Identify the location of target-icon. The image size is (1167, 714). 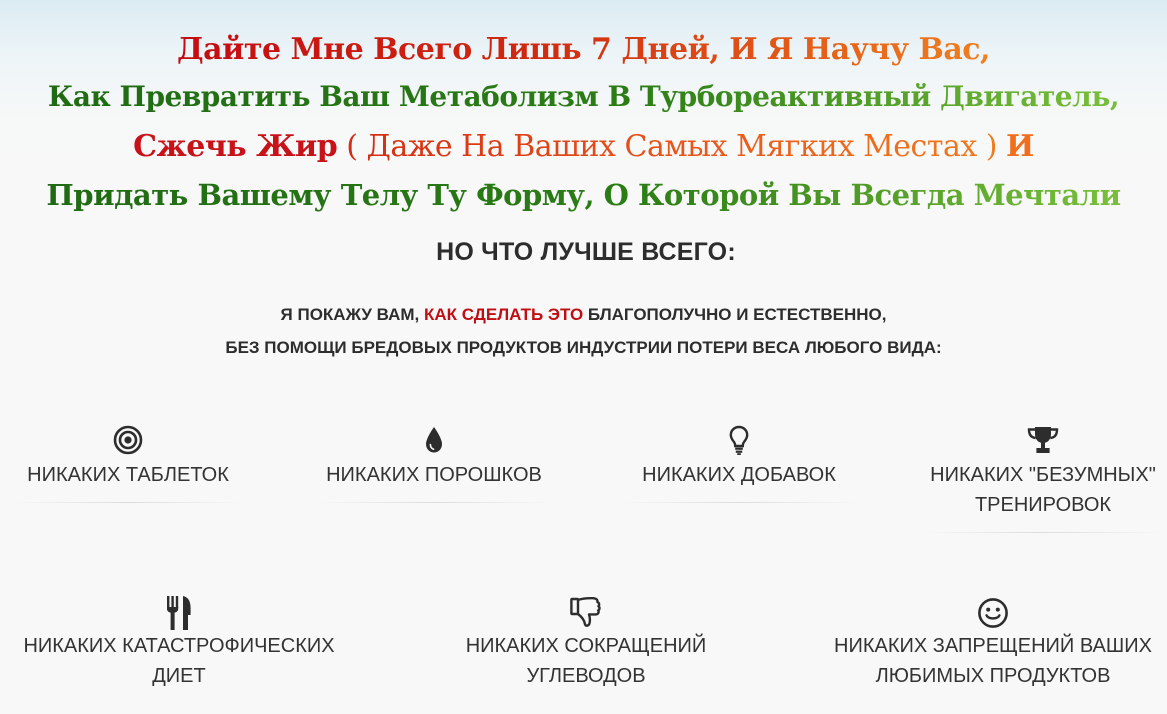
(128, 442).